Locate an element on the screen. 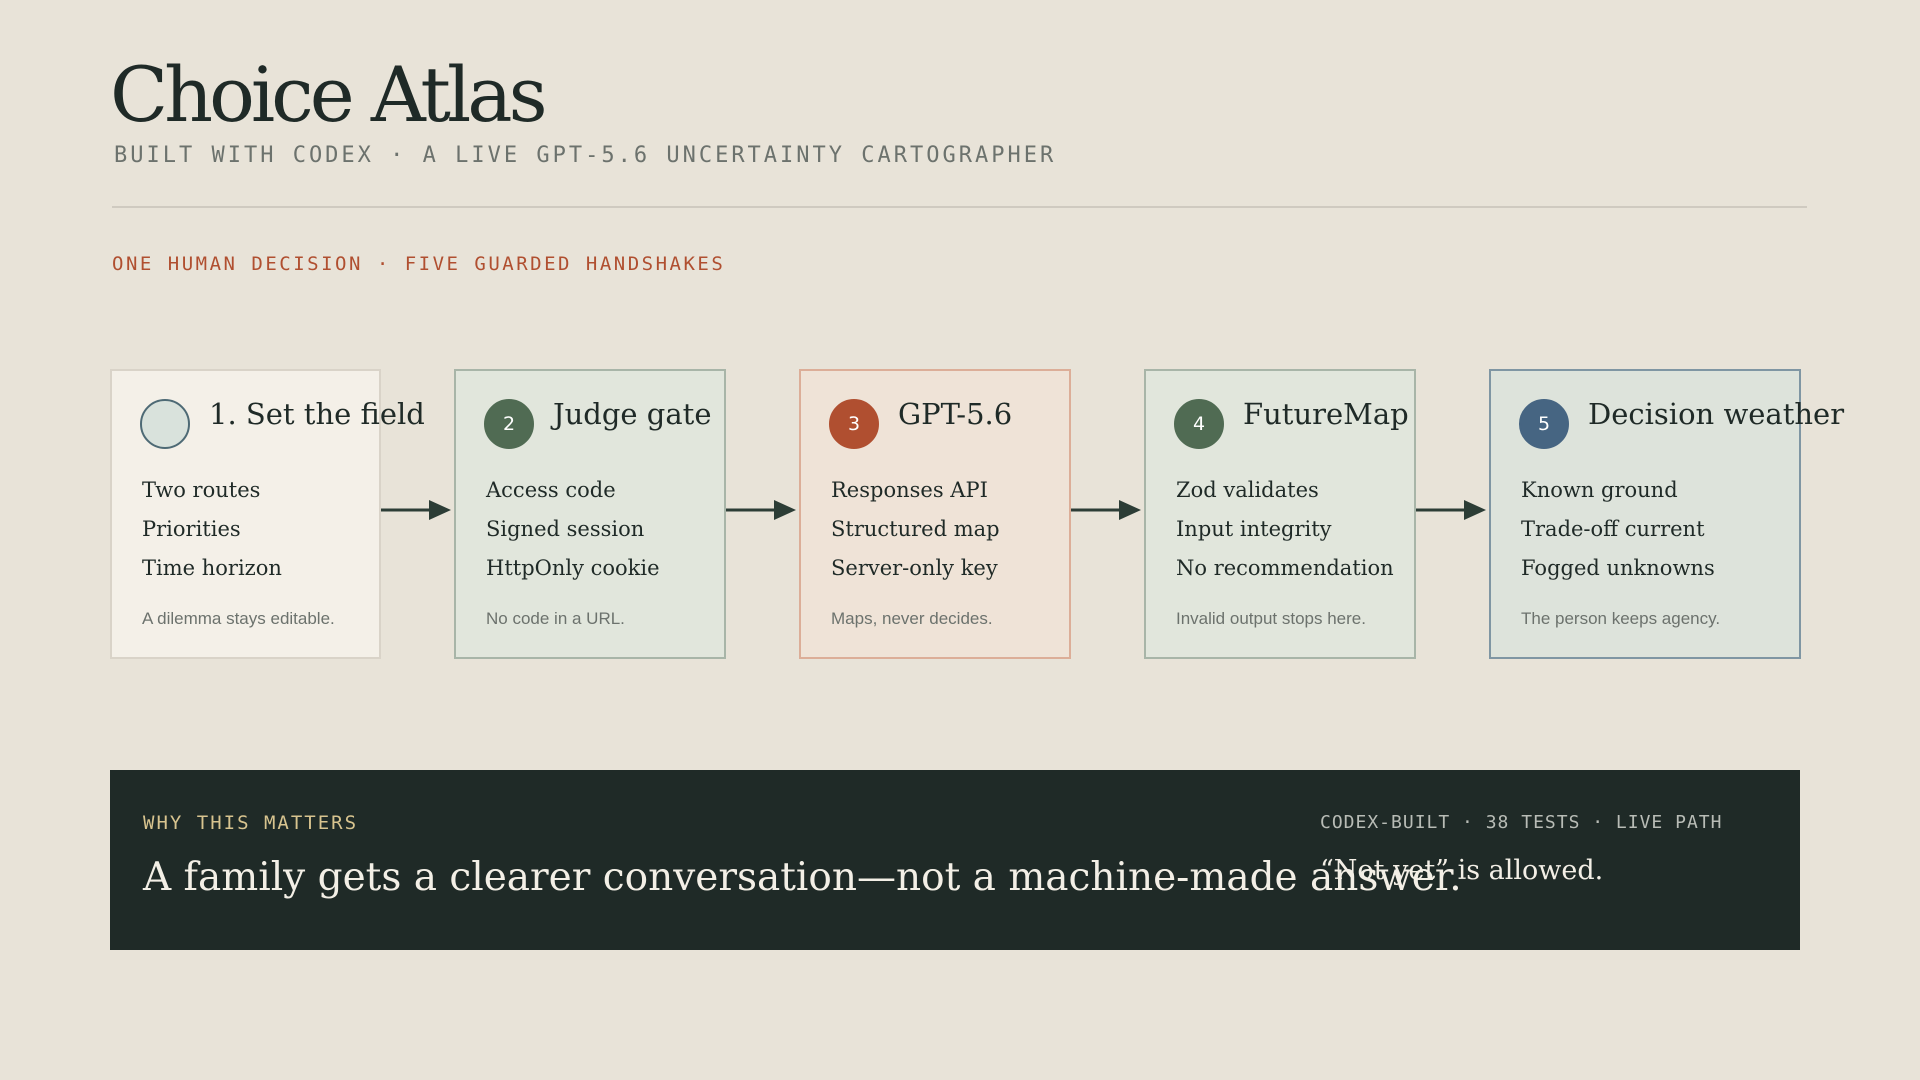  step-title: FutureMap is located at coordinates (1326, 414).